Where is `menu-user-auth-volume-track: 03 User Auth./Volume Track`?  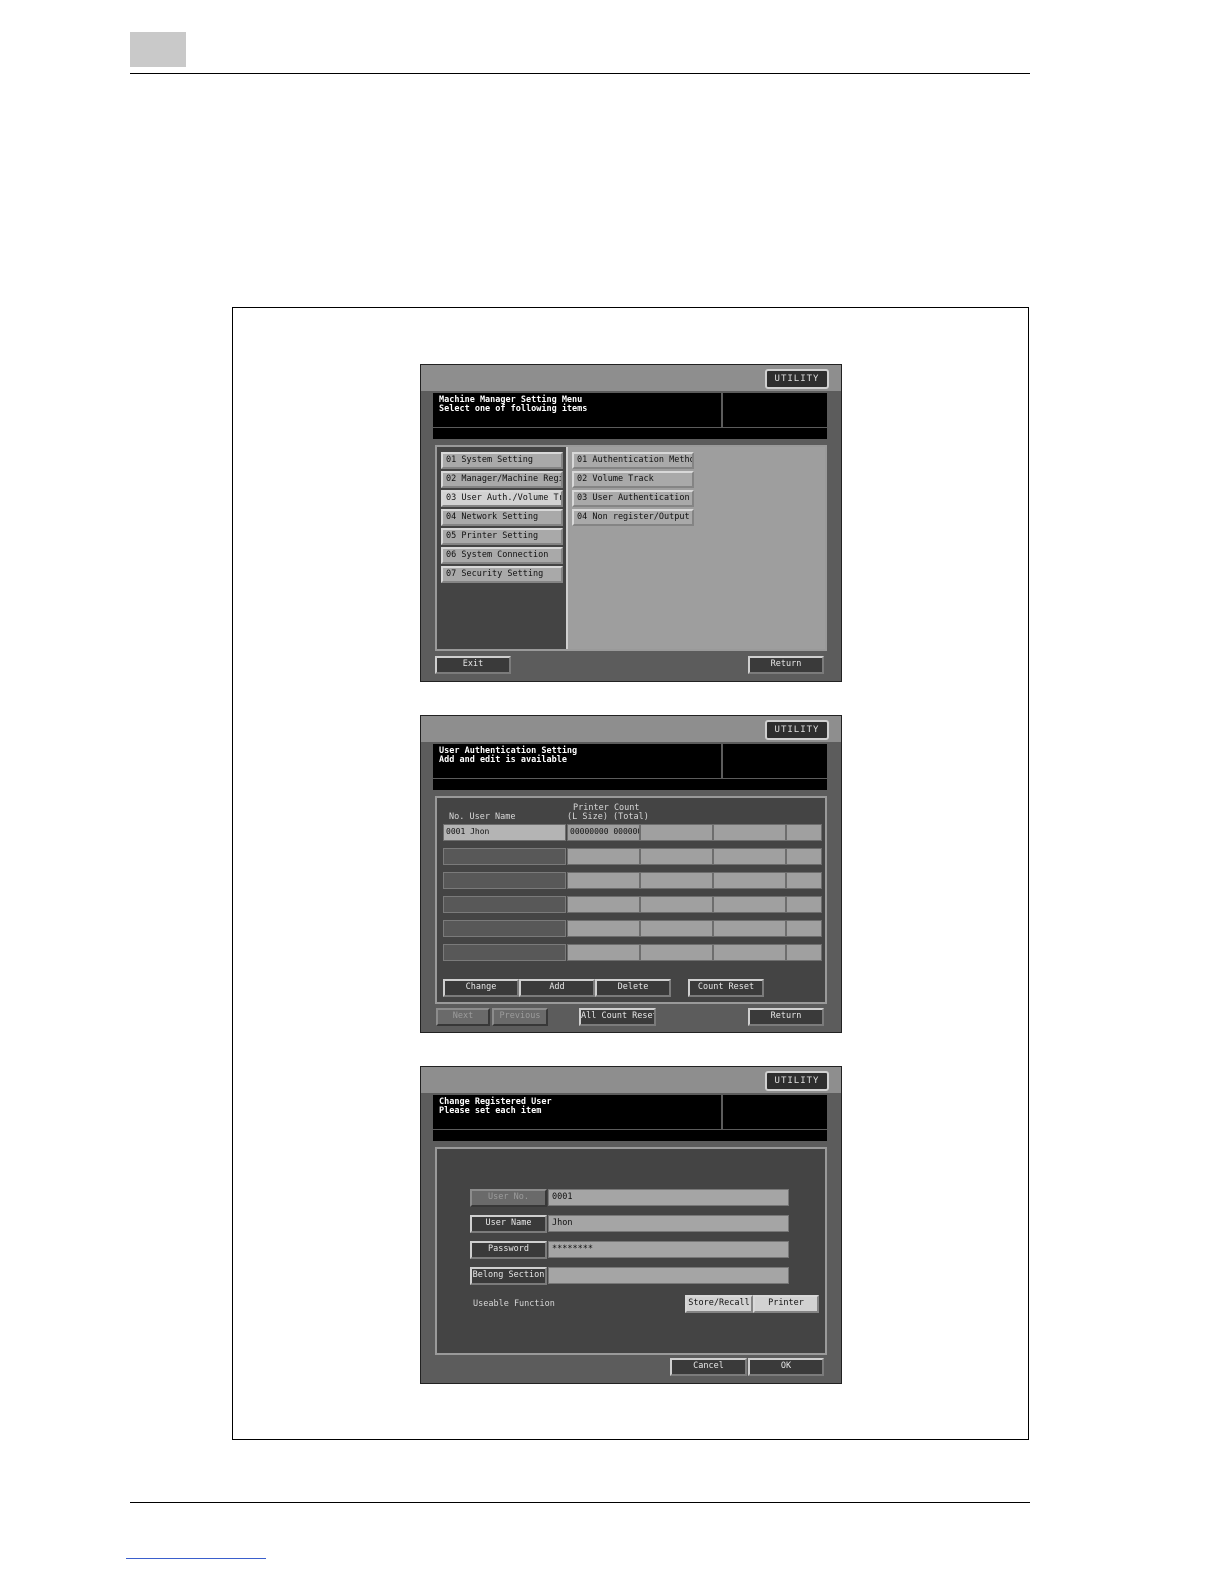
menu-user-auth-volume-track: 03 User Auth./Volume Track is located at coordinates (502, 498).